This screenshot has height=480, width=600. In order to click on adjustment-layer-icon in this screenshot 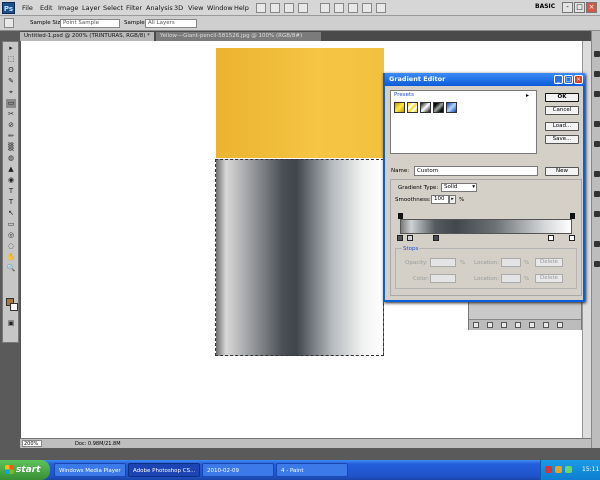, I will do `click(518, 325)`.